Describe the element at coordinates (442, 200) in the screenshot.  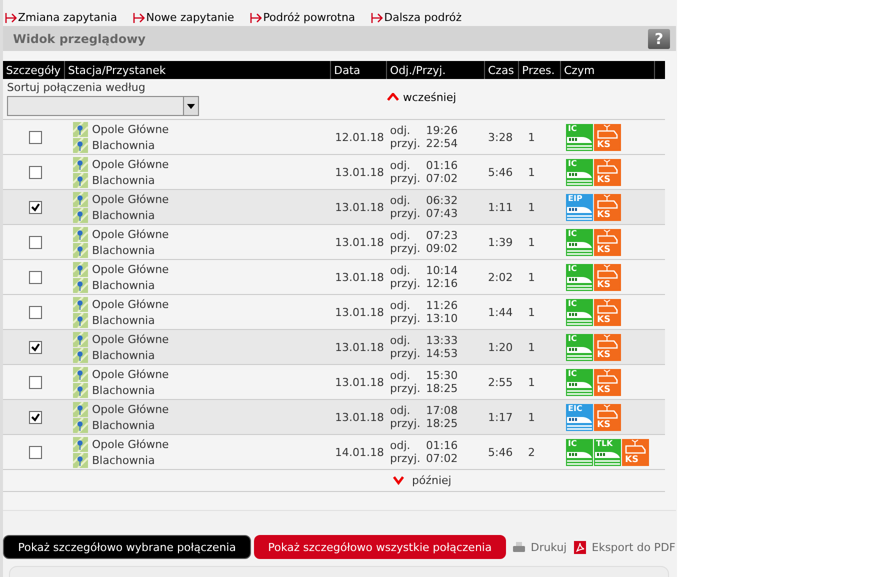
I see `time-cell-text: 06:32` at that location.